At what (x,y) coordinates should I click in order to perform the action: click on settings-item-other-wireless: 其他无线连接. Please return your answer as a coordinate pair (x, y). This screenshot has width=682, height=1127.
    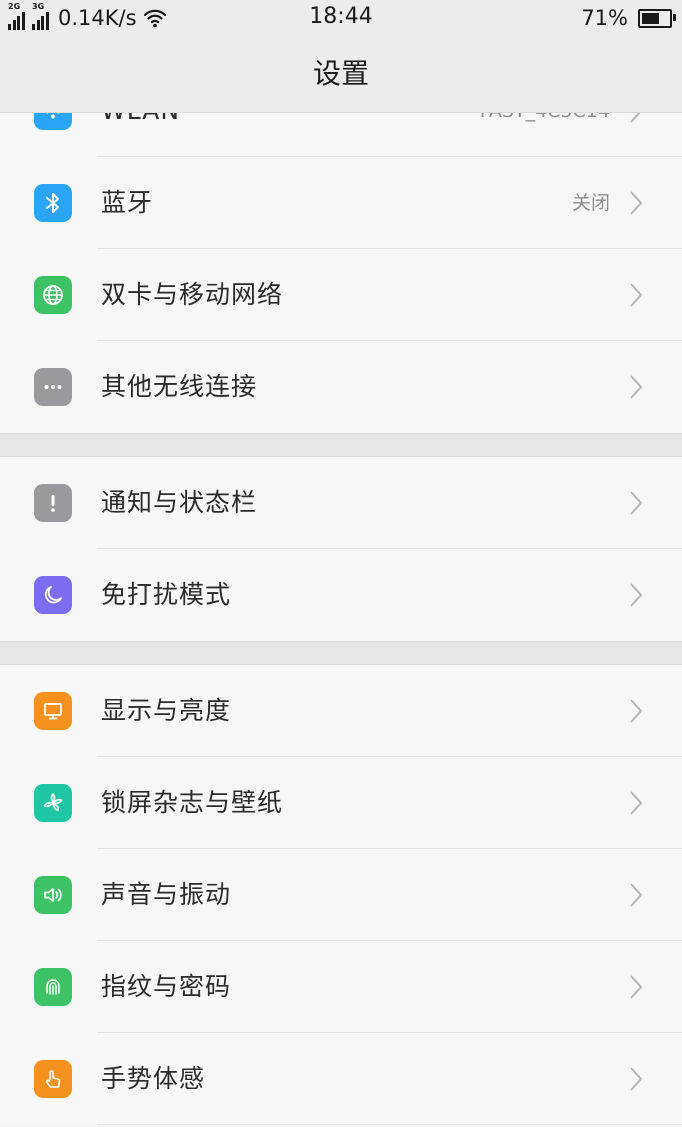
    Looking at the image, I should click on (341, 387).